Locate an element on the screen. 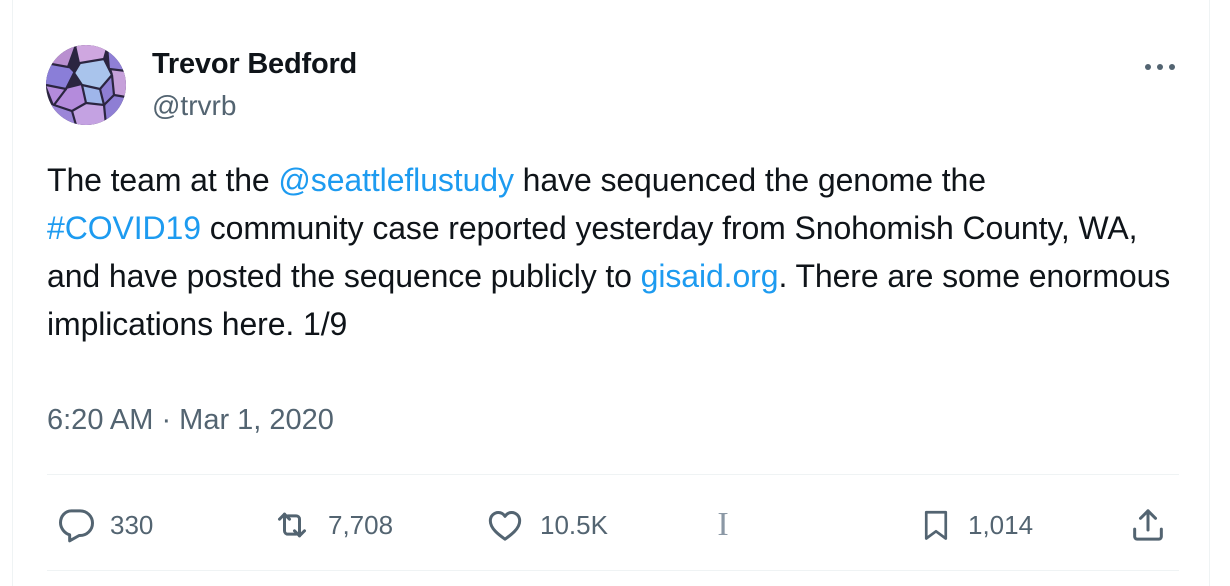  retweet-icon is located at coordinates (292, 525).